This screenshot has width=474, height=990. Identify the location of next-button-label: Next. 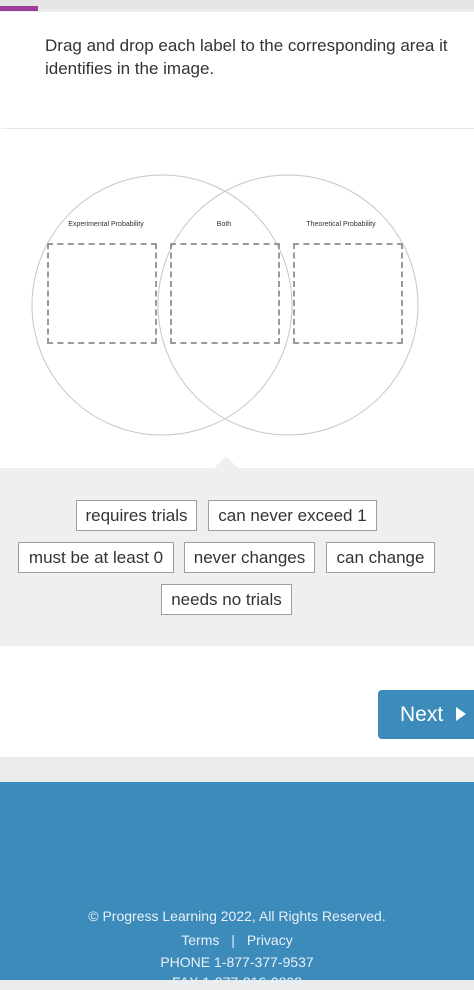
(422, 714).